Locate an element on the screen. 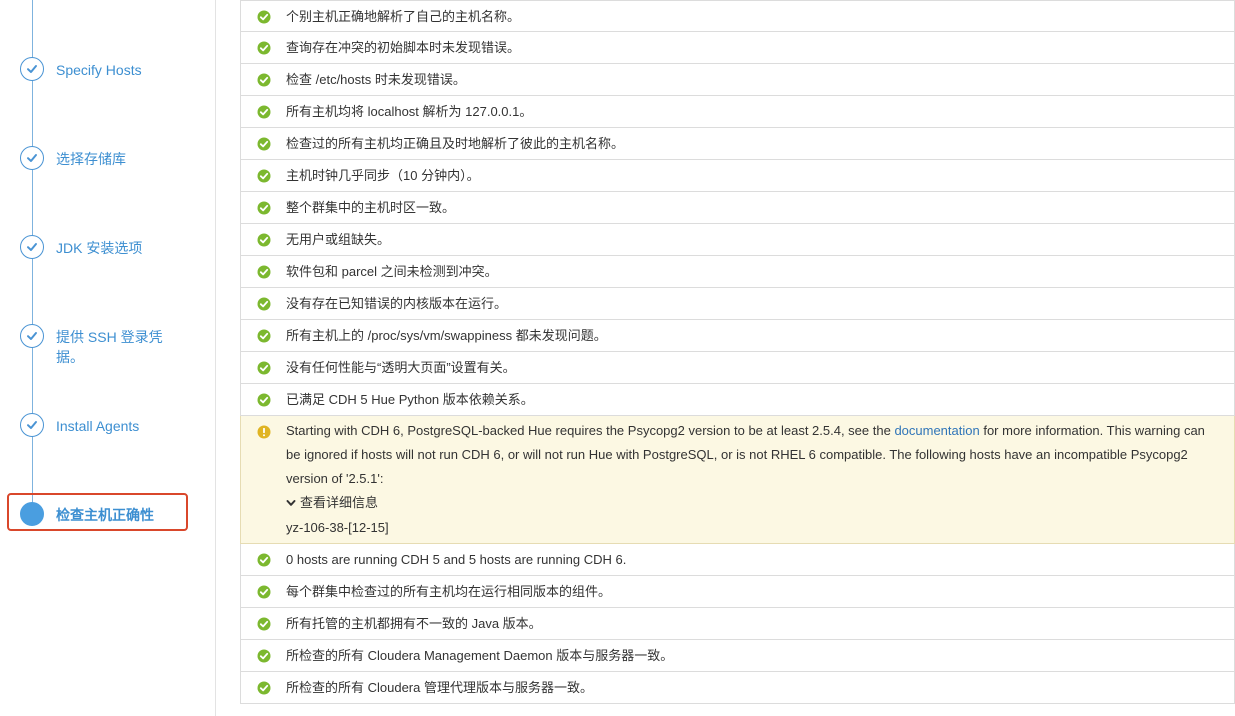  warning-circle-icon is located at coordinates (264, 432).